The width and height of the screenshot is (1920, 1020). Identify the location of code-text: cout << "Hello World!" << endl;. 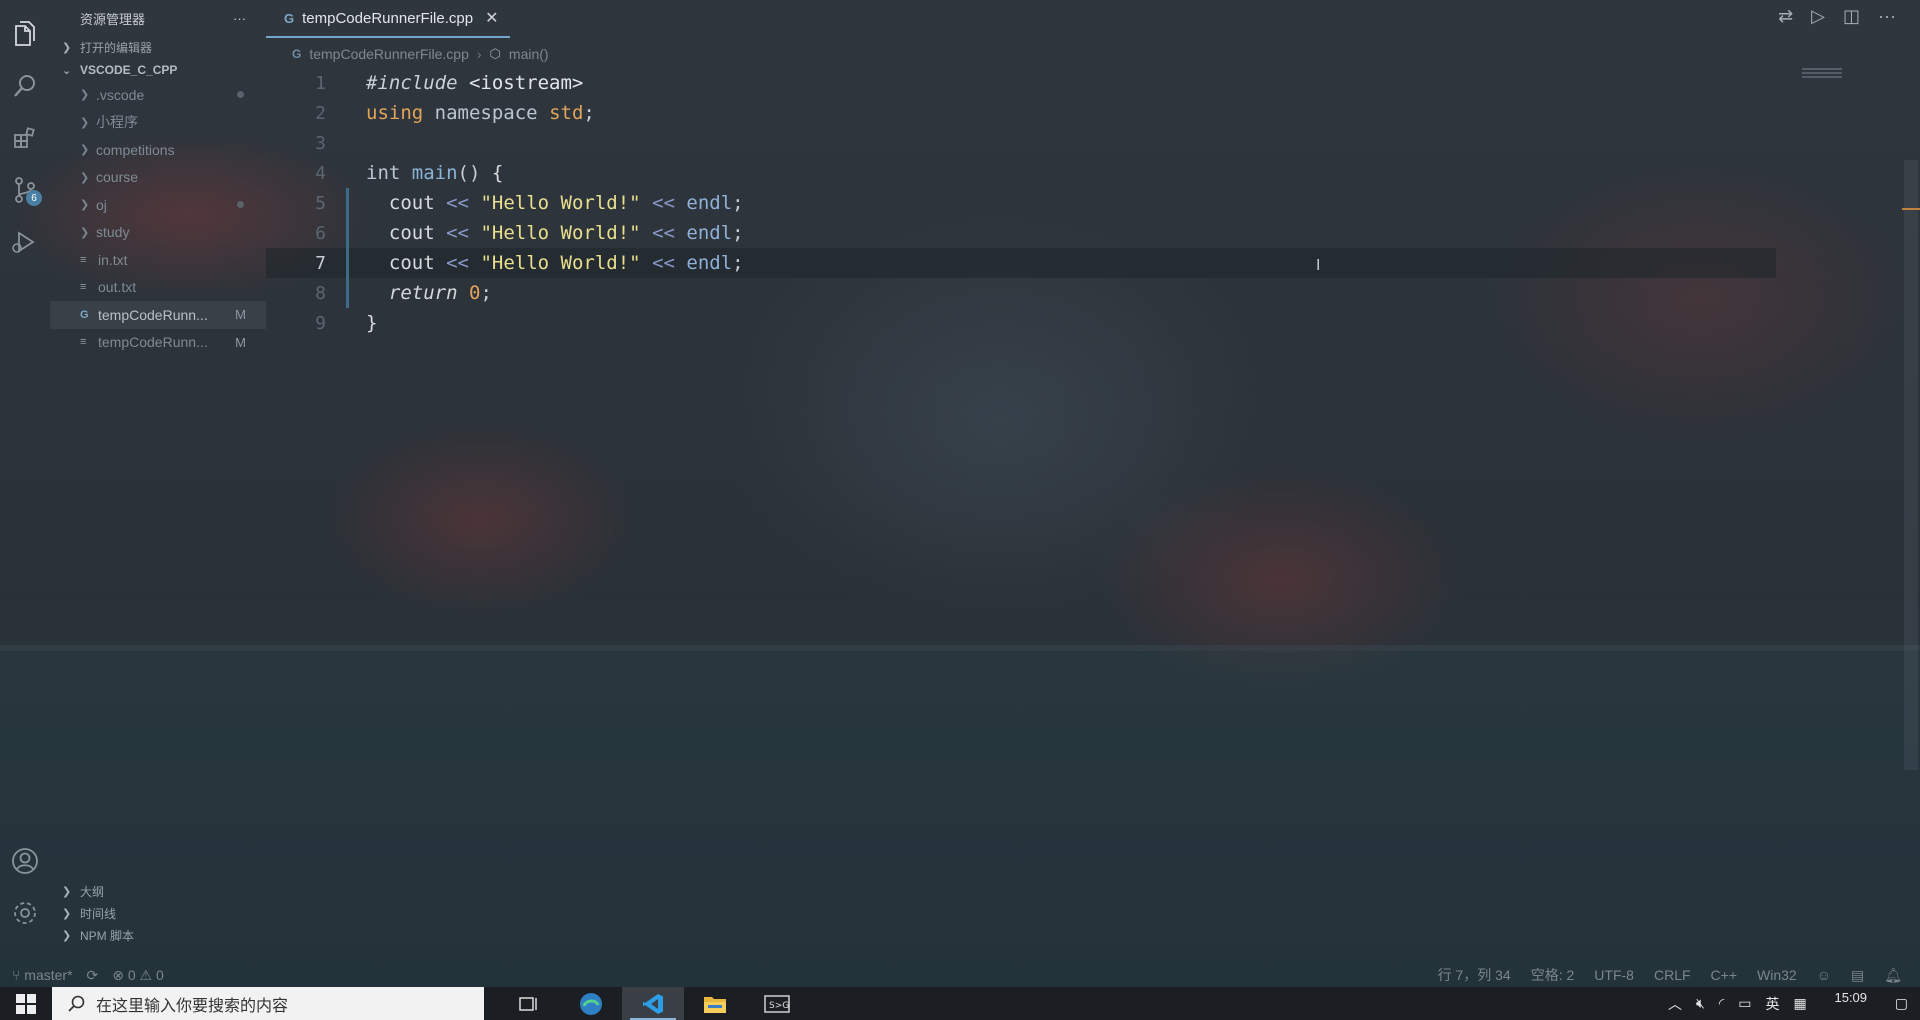
(566, 233).